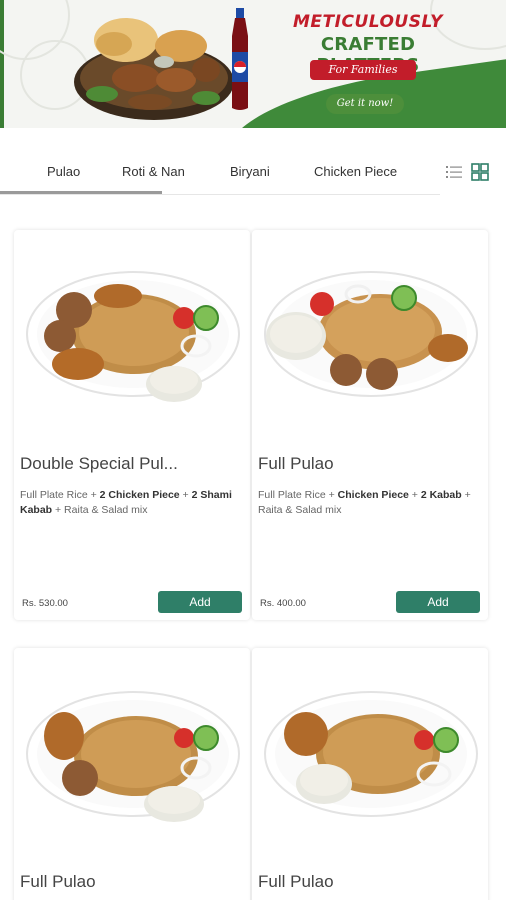 The height and width of the screenshot is (900, 506). What do you see at coordinates (153, 171) in the screenshot?
I see `tab-roti-nan: Roti & Nan` at bounding box center [153, 171].